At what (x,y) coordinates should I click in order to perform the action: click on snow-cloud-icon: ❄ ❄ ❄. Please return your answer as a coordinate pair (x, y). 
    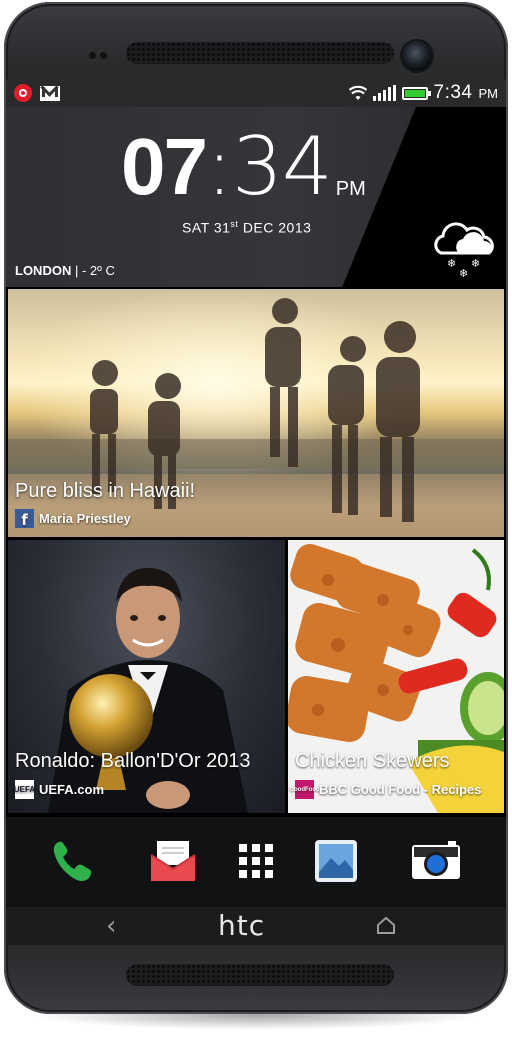
    Looking at the image, I should click on (464, 249).